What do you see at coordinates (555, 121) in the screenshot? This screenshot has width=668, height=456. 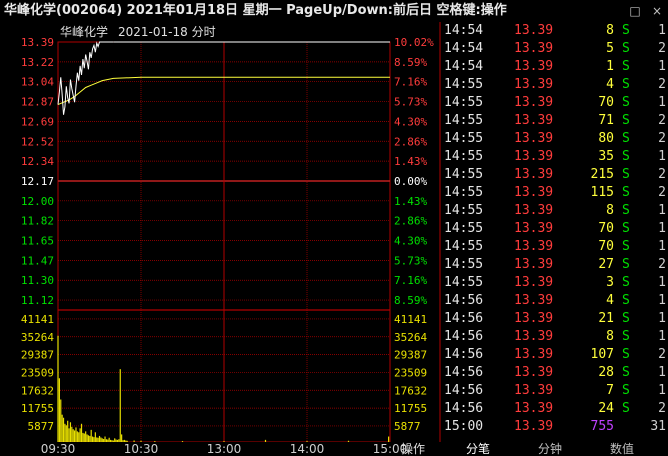 I see `tick-row: 14:55 13.39 71 S 2` at bounding box center [555, 121].